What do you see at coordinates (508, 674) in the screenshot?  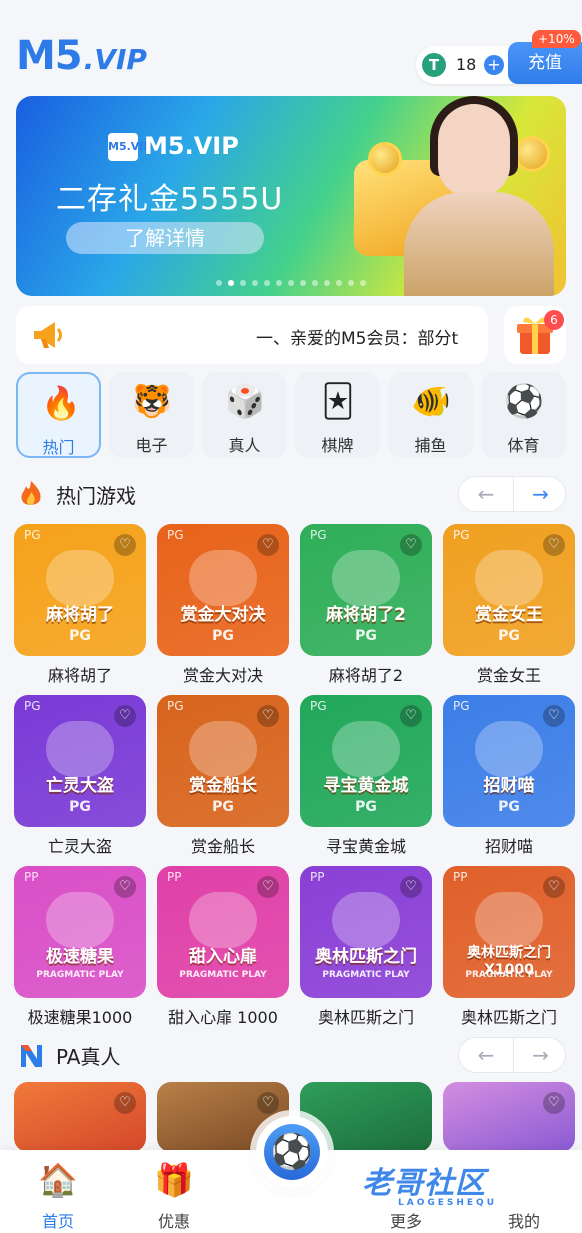 I see `game-name: 赏金女王` at bounding box center [508, 674].